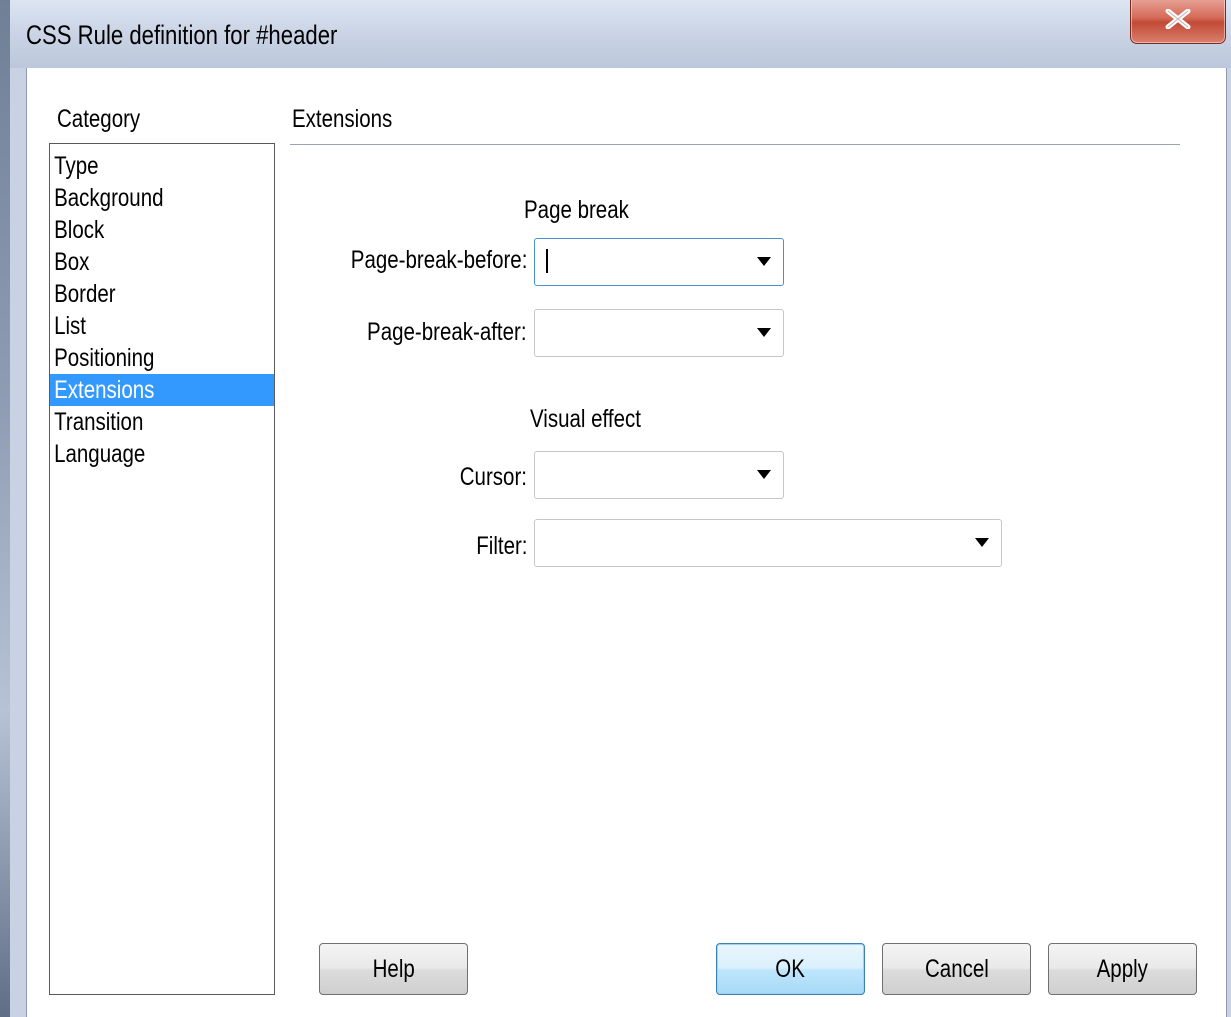 This screenshot has width=1231, height=1017. I want to click on title-bar: CSS Rule definition for #header, so click(620, 34).